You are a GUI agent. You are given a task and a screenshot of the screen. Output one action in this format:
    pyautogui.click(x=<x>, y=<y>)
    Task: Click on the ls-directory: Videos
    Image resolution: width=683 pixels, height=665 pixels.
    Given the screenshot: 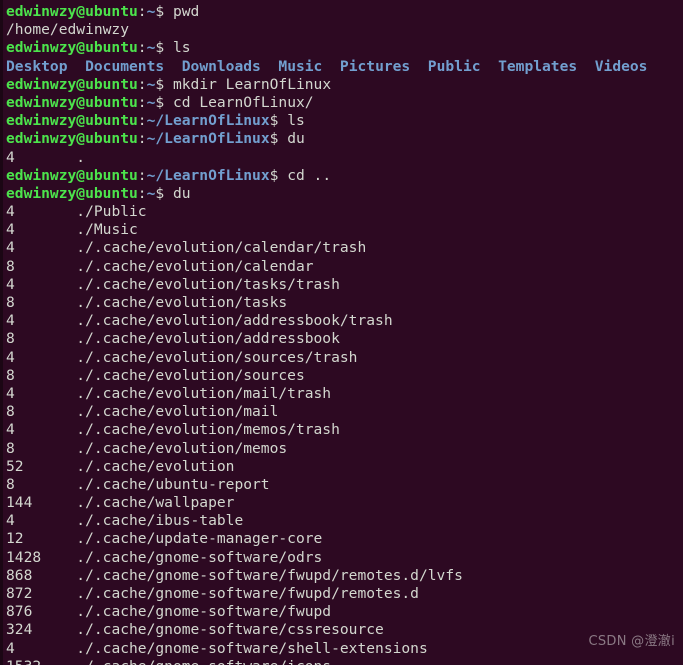 What is the action you would take?
    pyautogui.click(x=621, y=66)
    